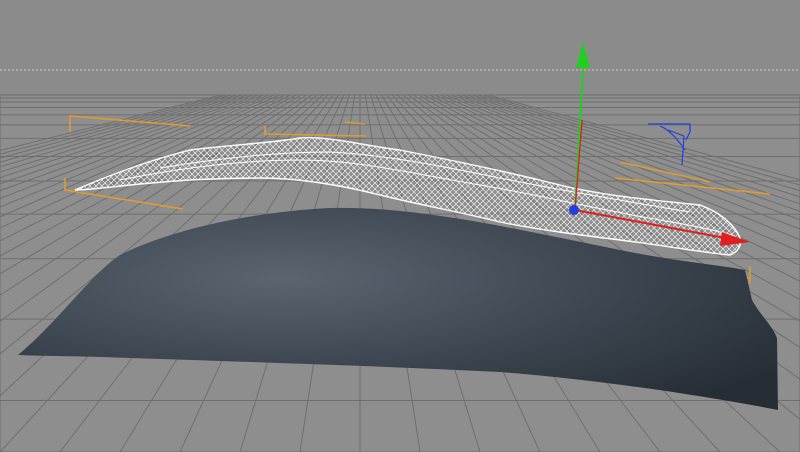 This screenshot has width=800, height=452. Describe the element at coordinates (574, 210) in the screenshot. I see `z-axis-handle` at that location.